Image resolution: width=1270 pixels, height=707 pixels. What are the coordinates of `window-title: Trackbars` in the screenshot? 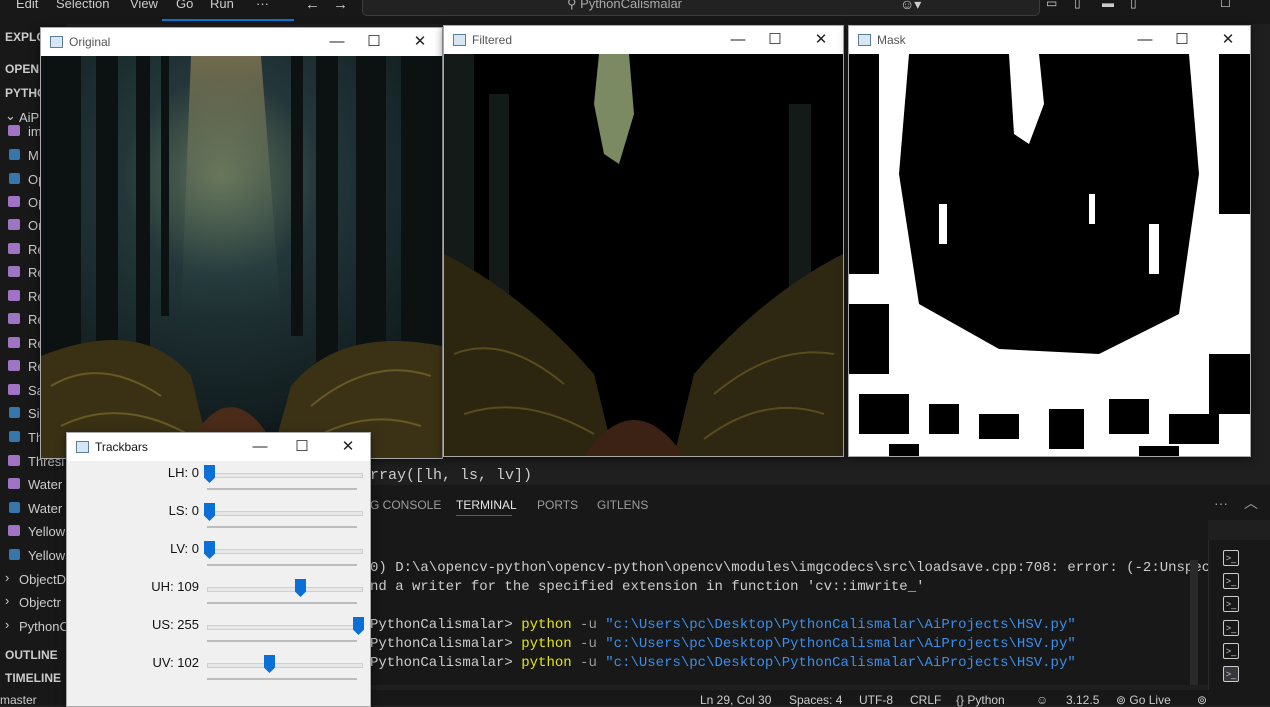 It's located at (121, 447).